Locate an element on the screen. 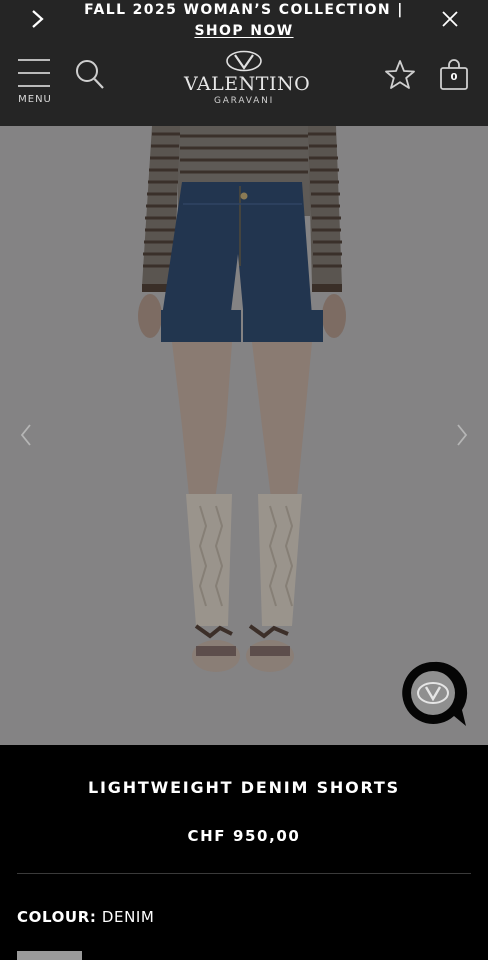 This screenshot has height=960, width=488. bag-count: 0 is located at coordinates (454, 77).